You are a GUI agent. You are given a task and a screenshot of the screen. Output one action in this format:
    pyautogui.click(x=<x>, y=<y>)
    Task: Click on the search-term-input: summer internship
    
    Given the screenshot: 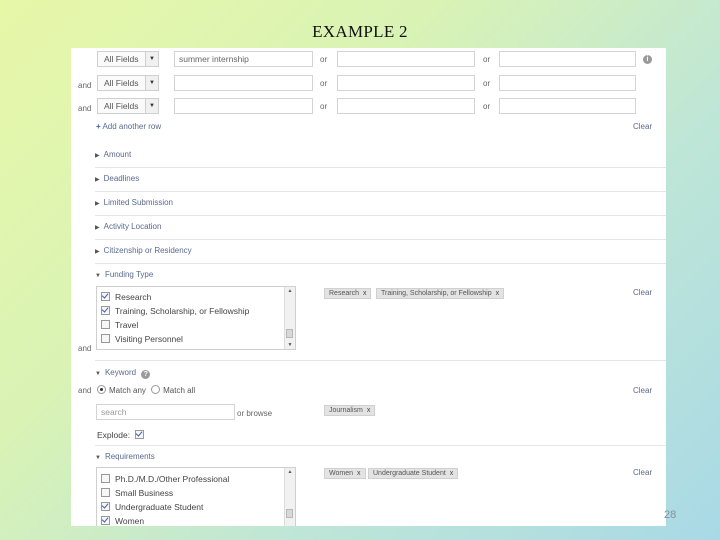 What is the action you would take?
    pyautogui.click(x=243, y=59)
    